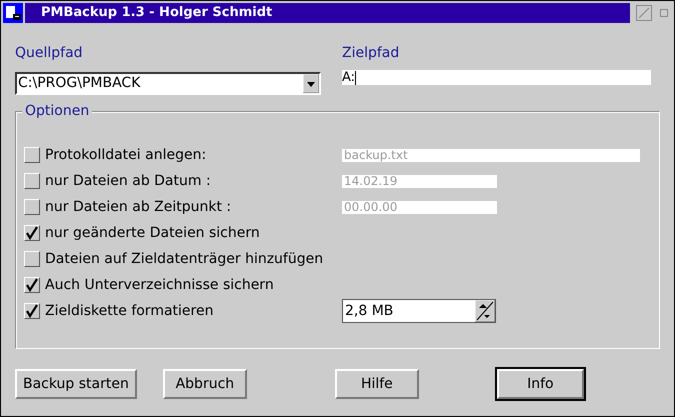  What do you see at coordinates (76, 384) in the screenshot?
I see `dialog-button: Backup starten` at bounding box center [76, 384].